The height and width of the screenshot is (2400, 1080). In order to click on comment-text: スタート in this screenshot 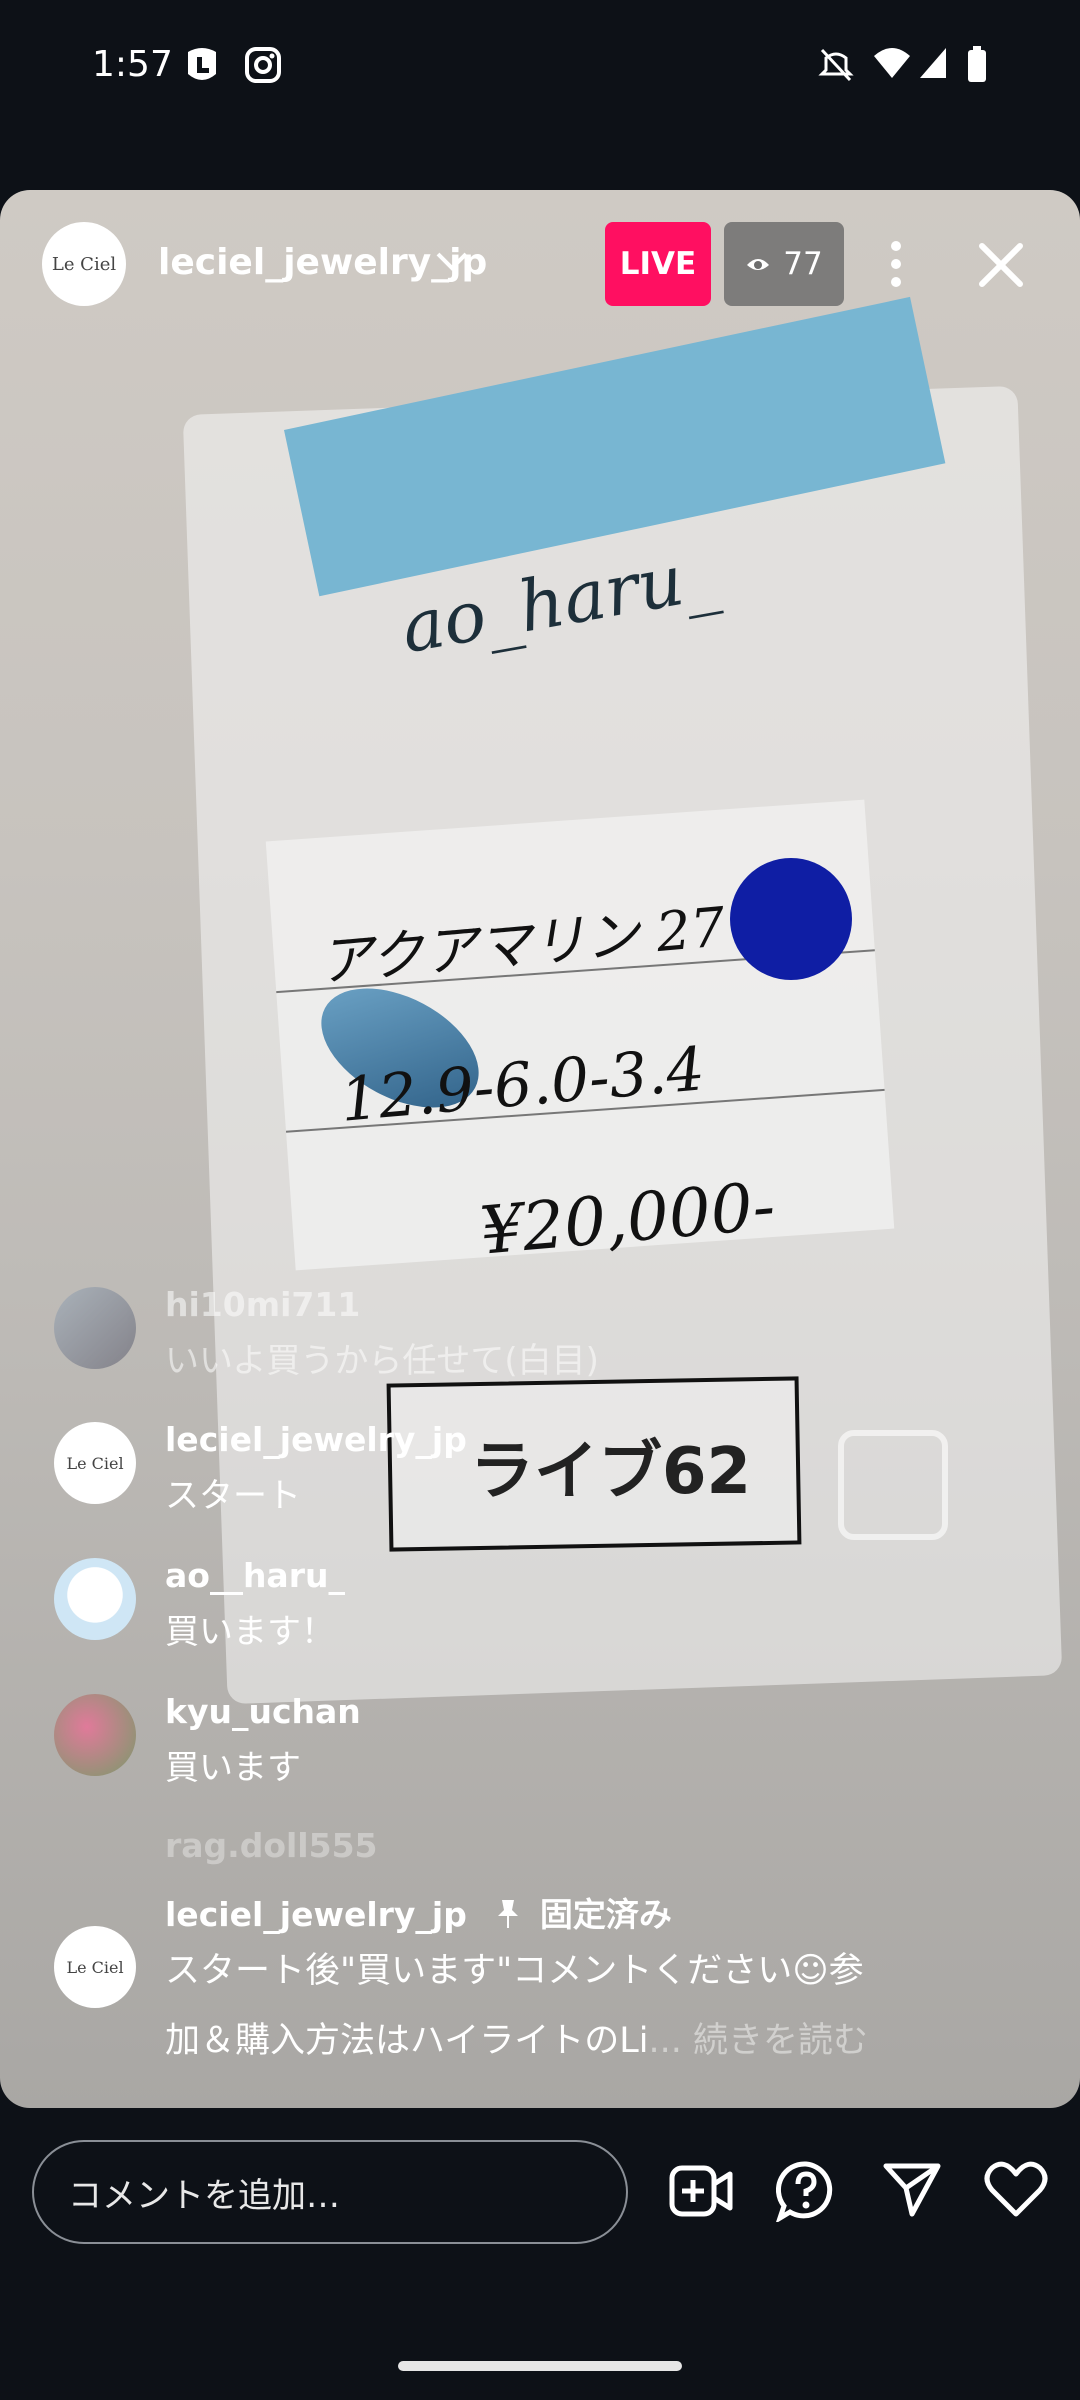, I will do `click(233, 1496)`.